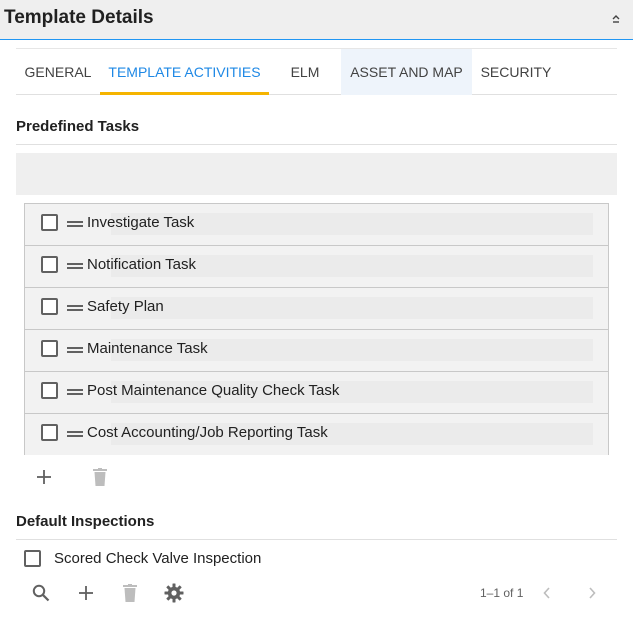 This screenshot has height=621, width=633. I want to click on tab-asset-and-map: ASSET AND MAP, so click(406, 72).